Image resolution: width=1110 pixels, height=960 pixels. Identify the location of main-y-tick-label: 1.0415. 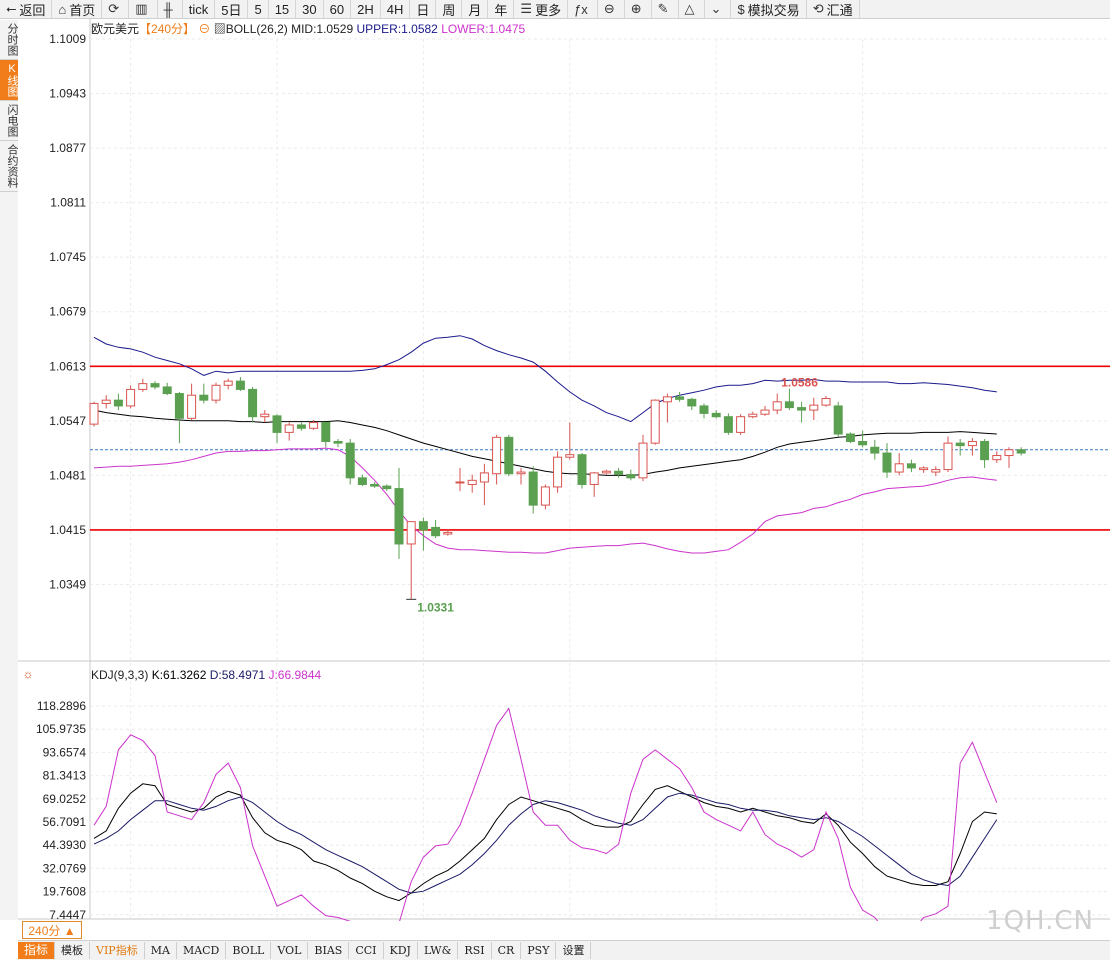
(67, 530).